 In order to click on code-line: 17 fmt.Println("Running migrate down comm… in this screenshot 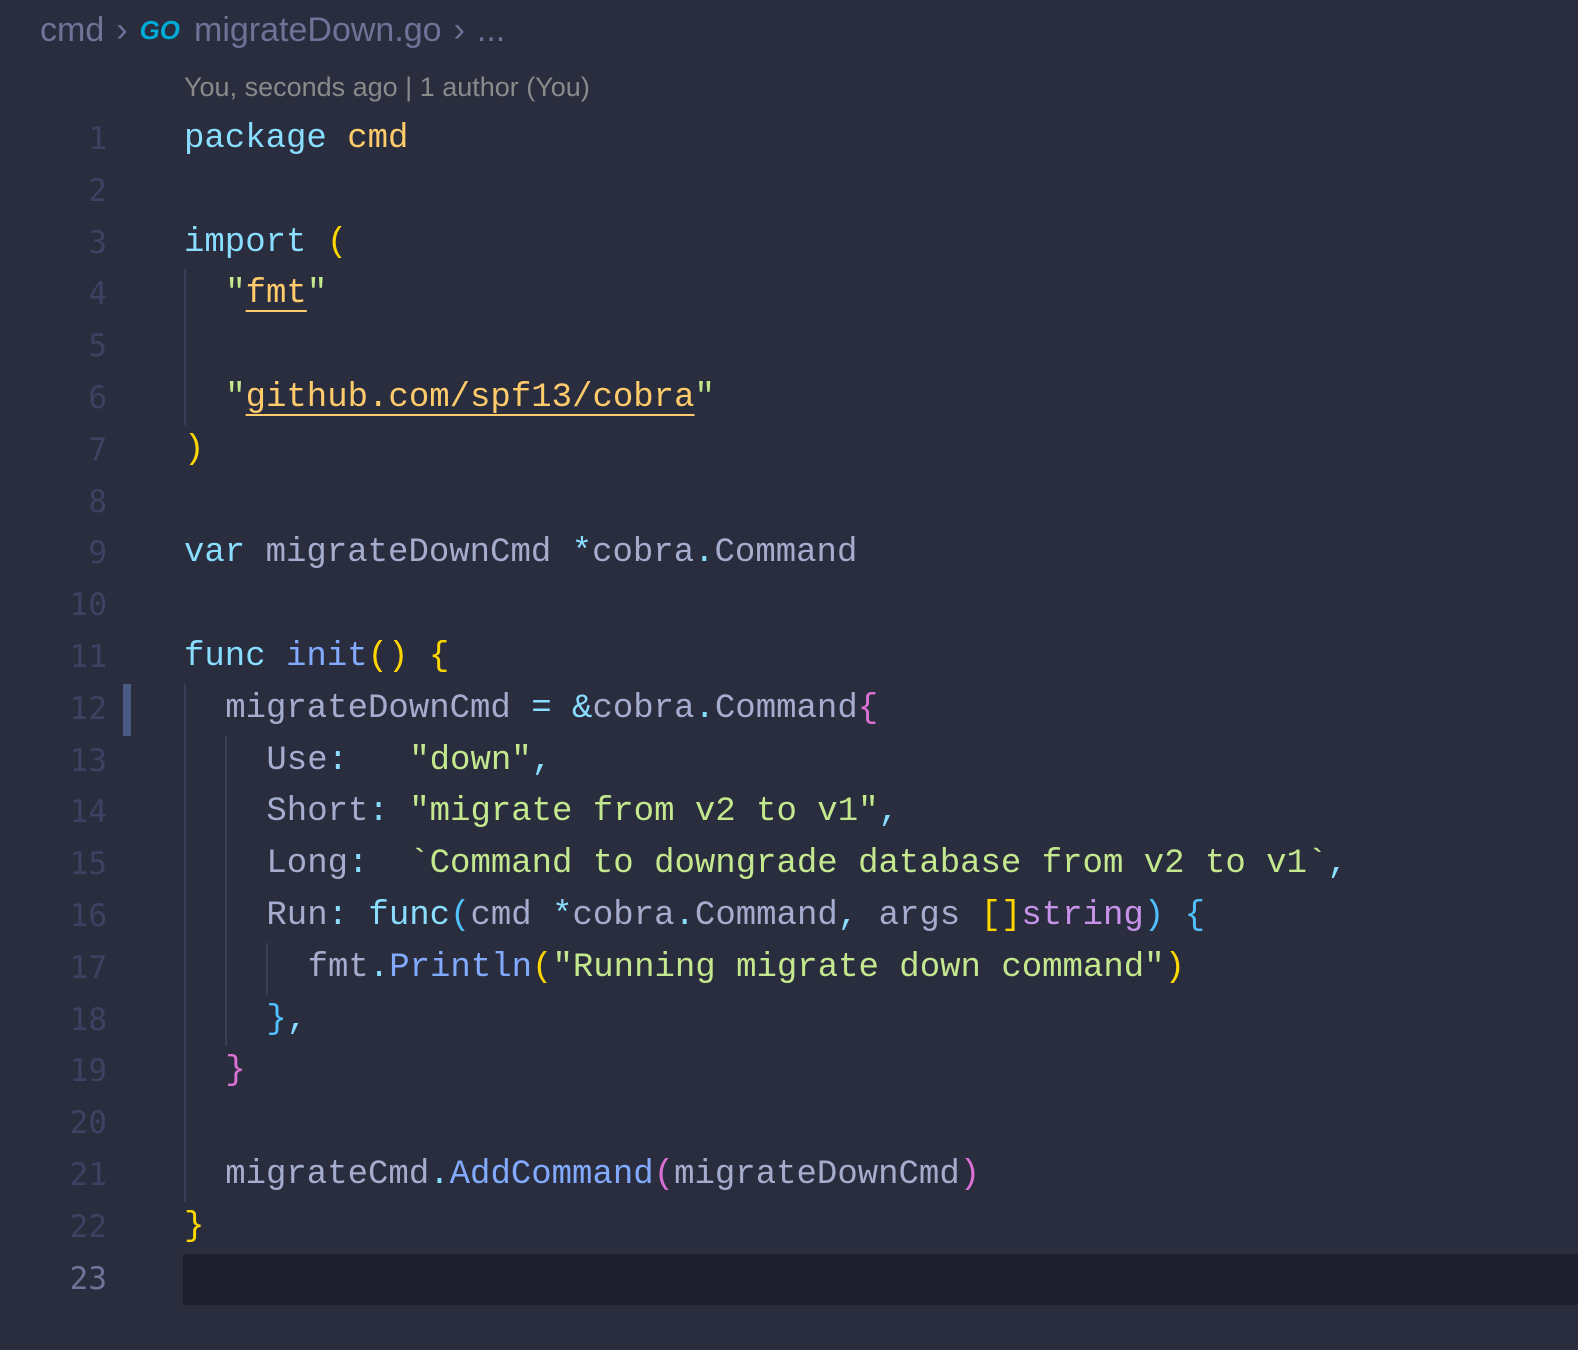, I will do `click(789, 968)`.